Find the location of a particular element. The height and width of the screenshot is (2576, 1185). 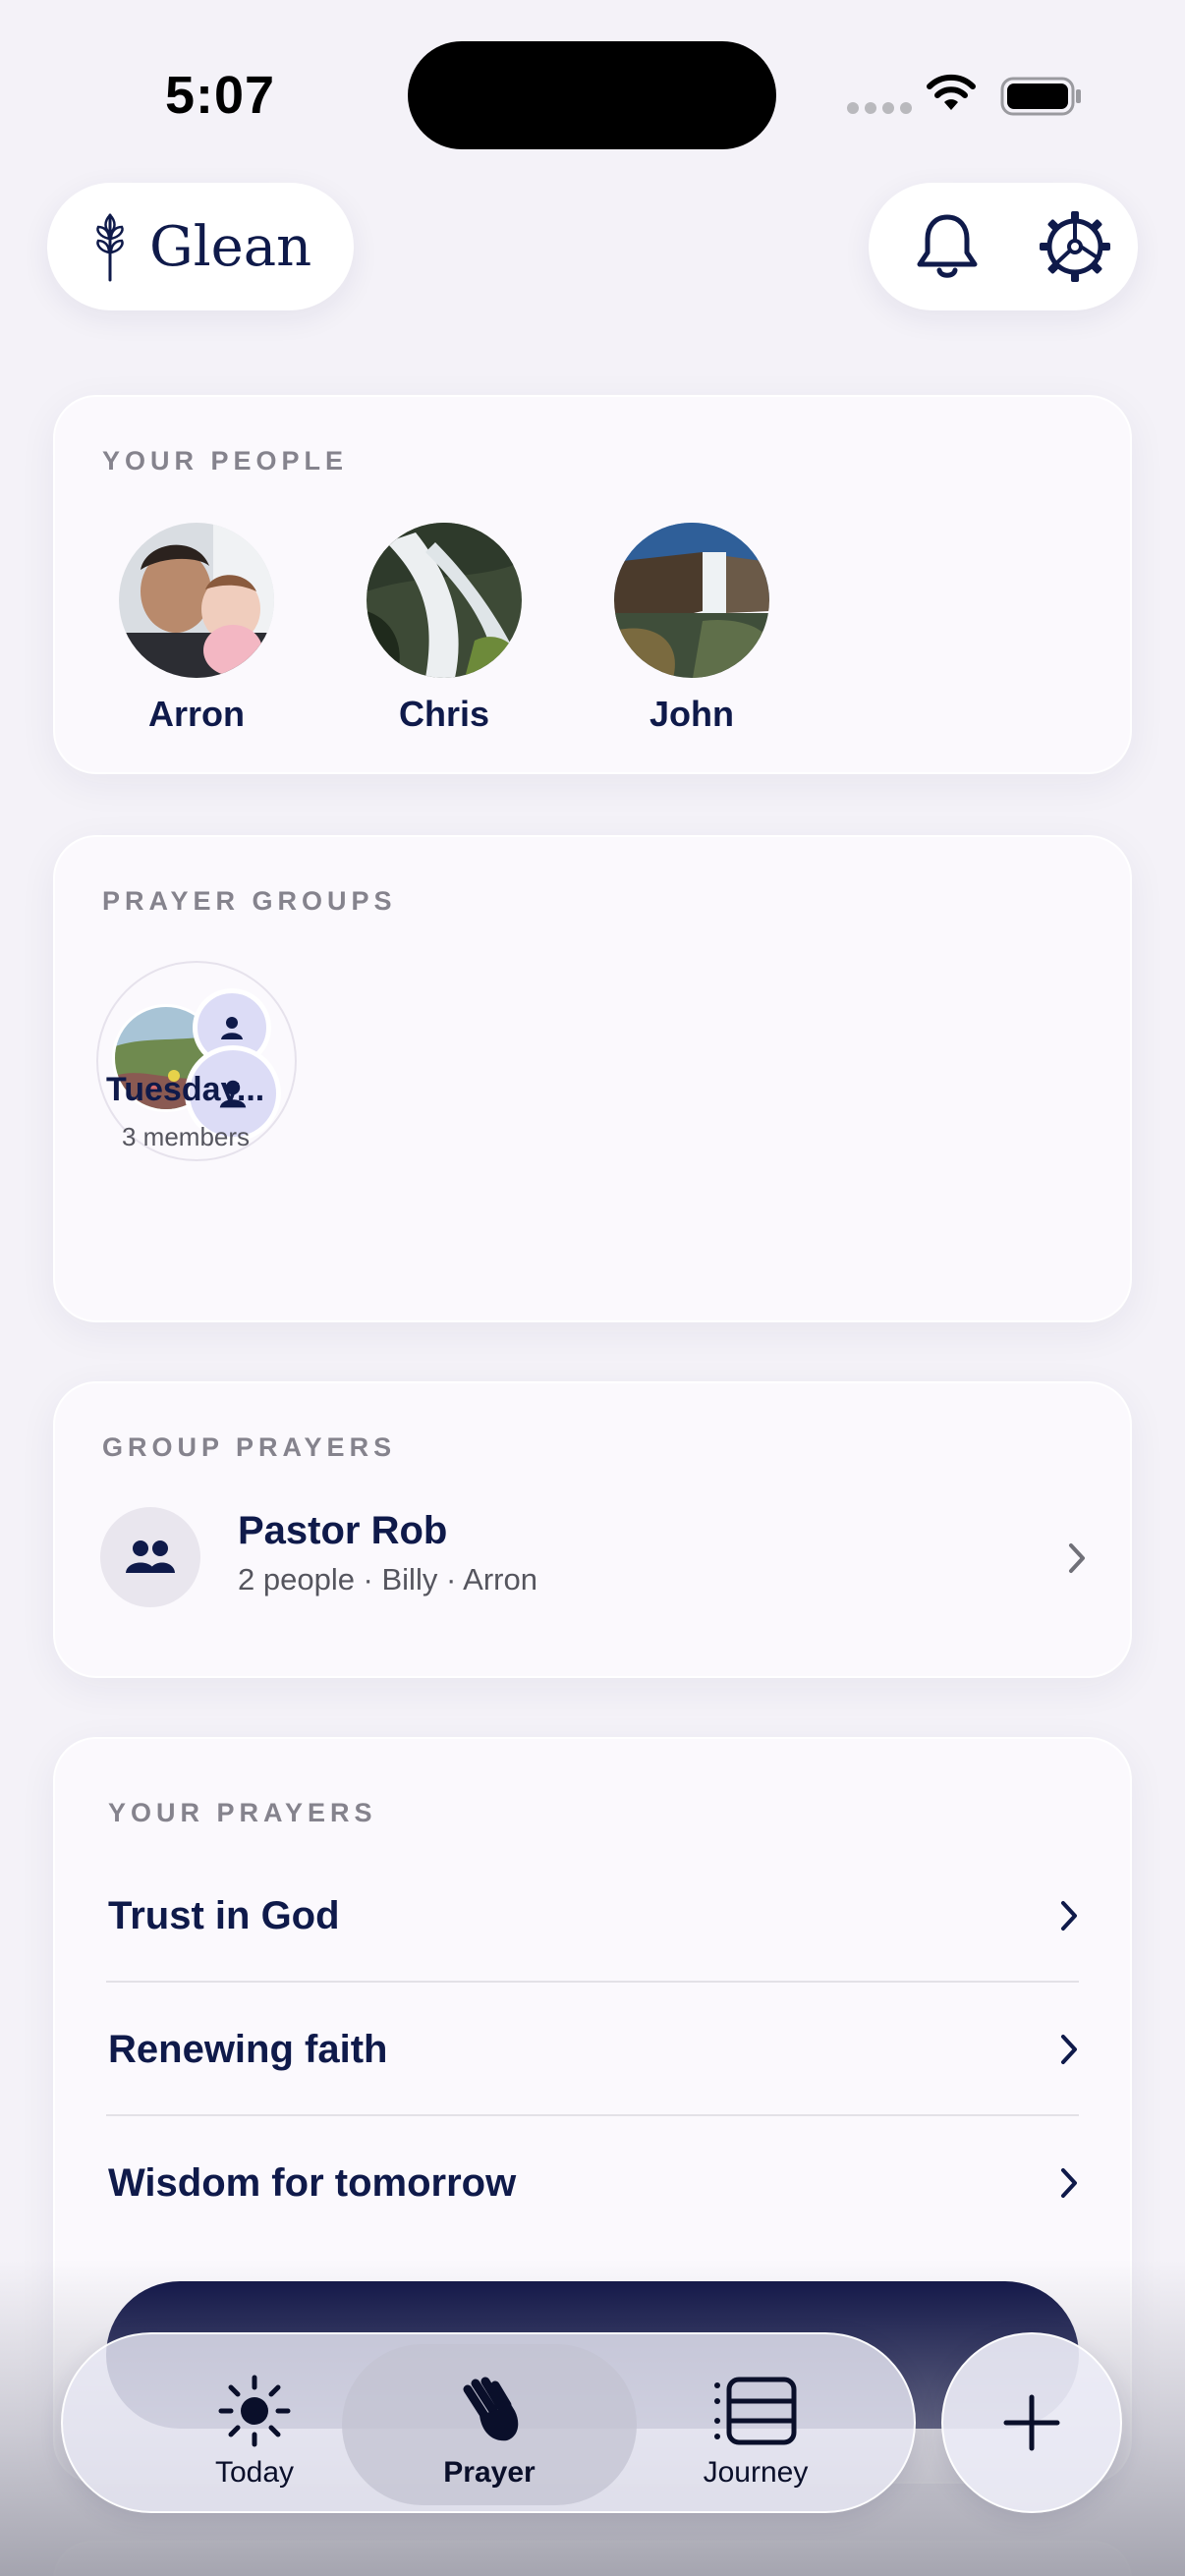

person-name: John is located at coordinates (691, 714).